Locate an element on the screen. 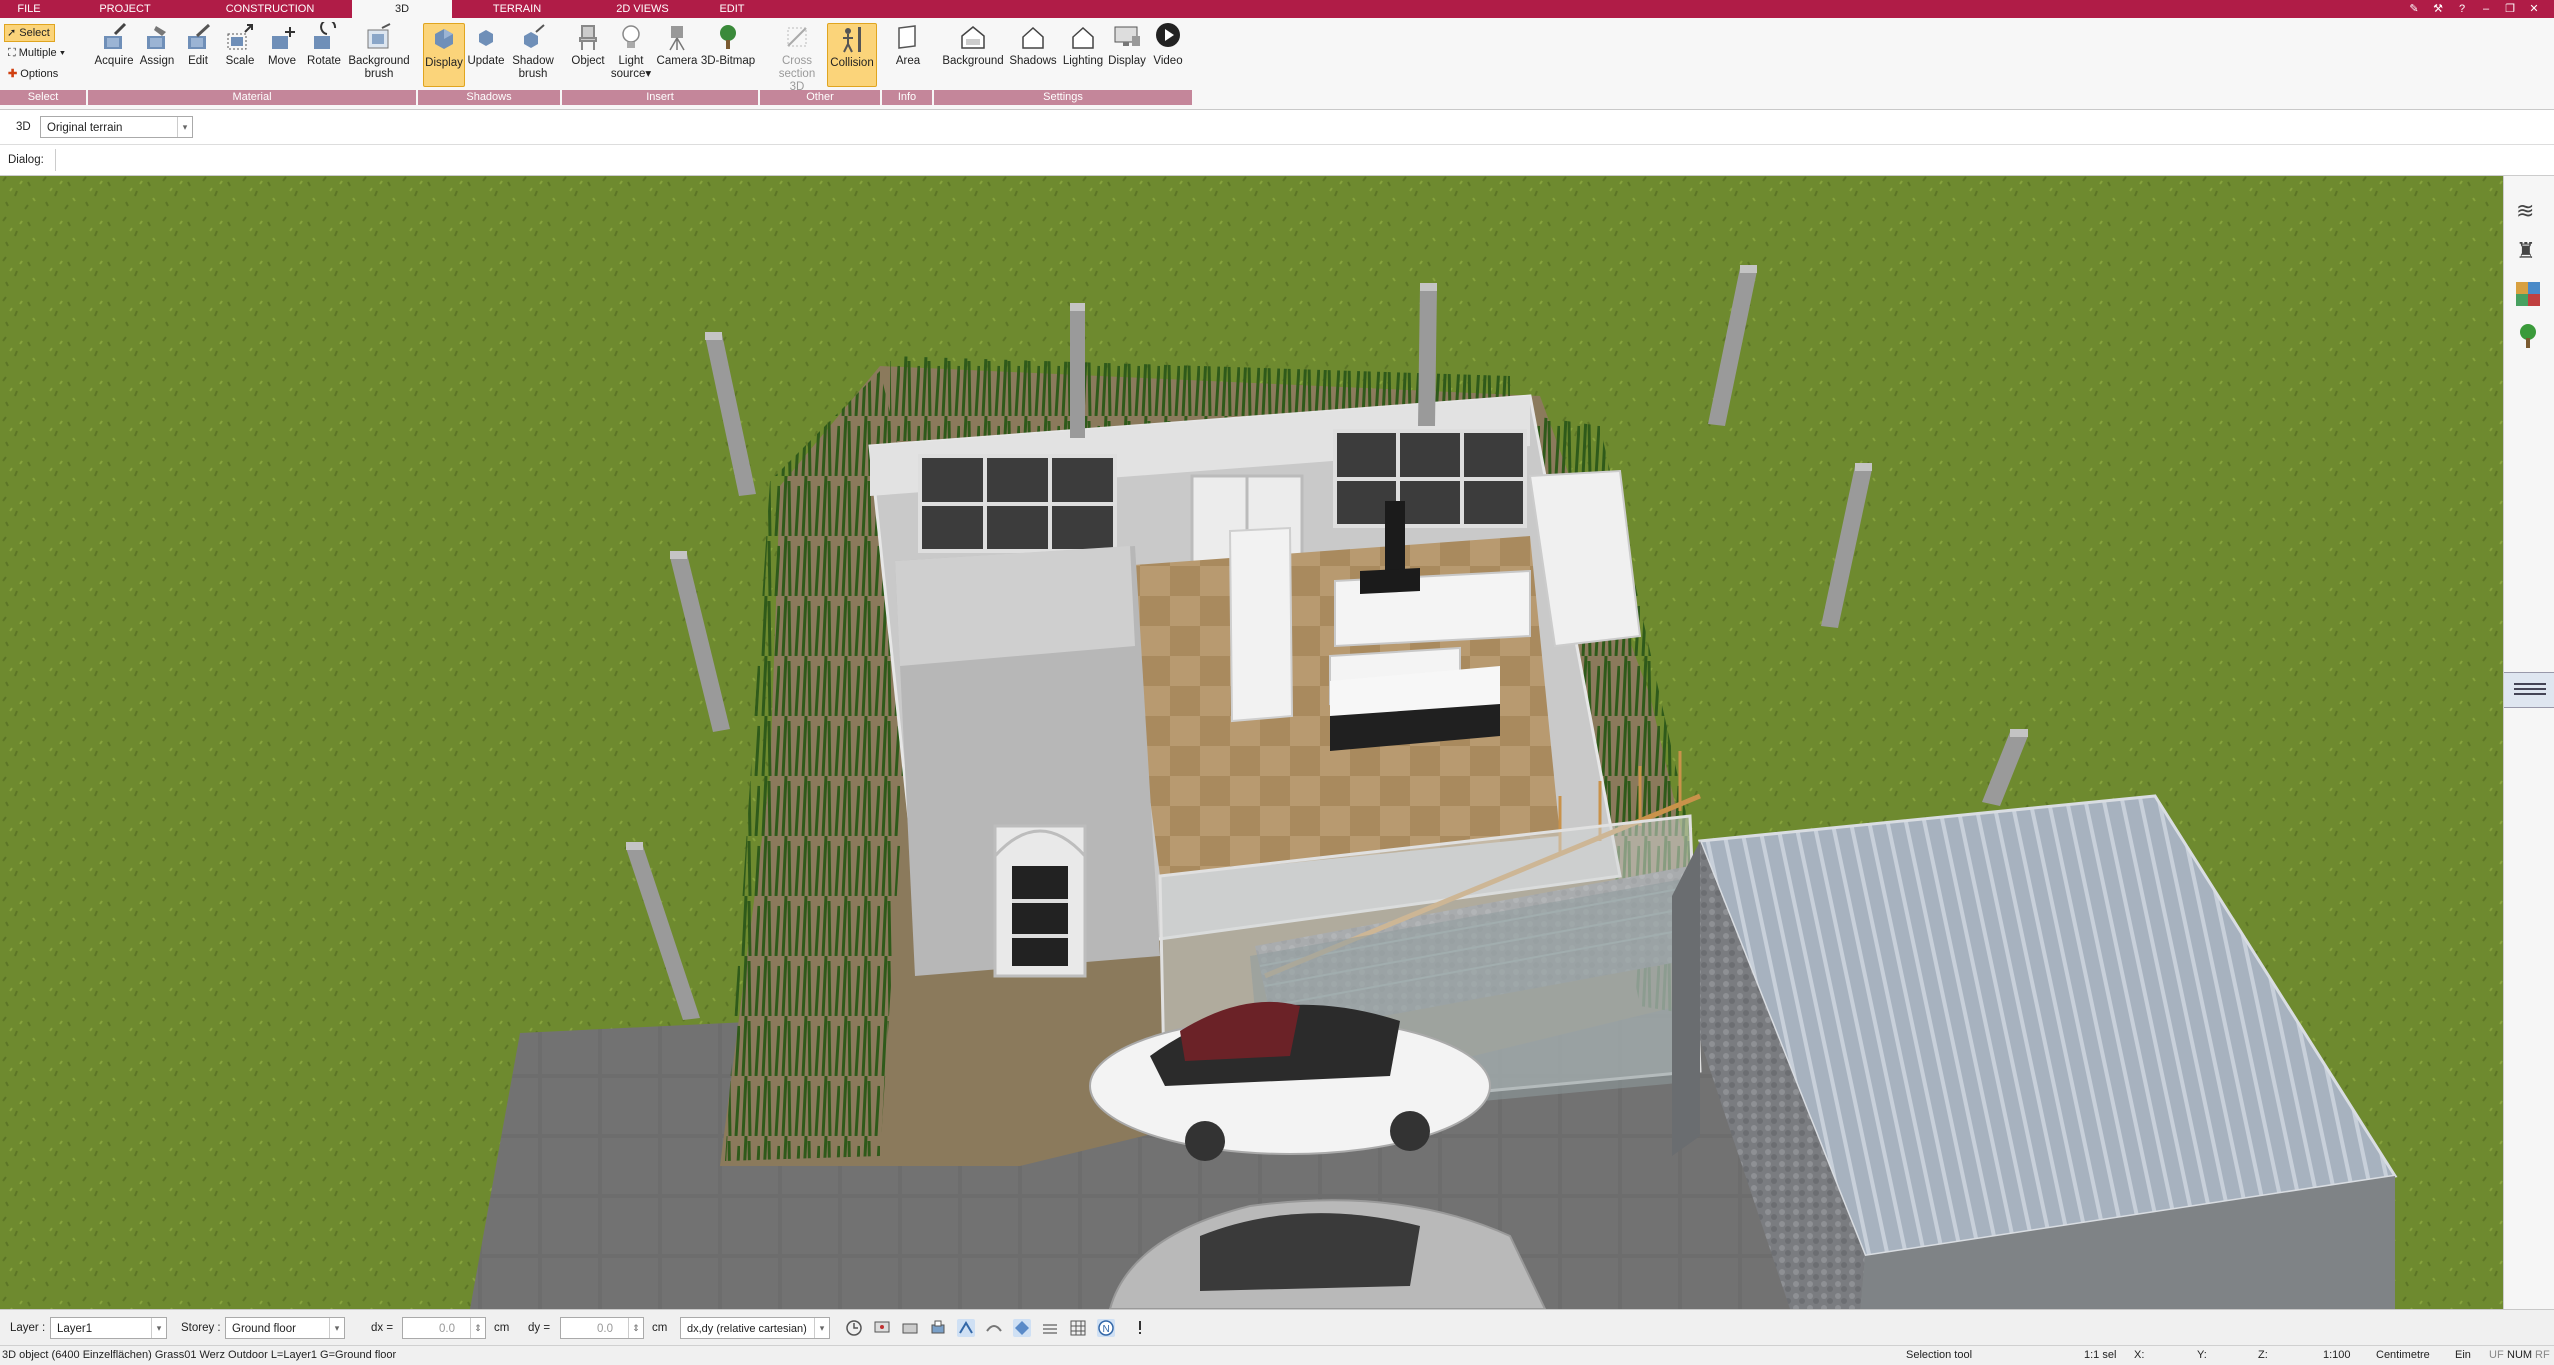 This screenshot has width=2554, height=1365. shadow-label: Shadow is located at coordinates (533, 61).